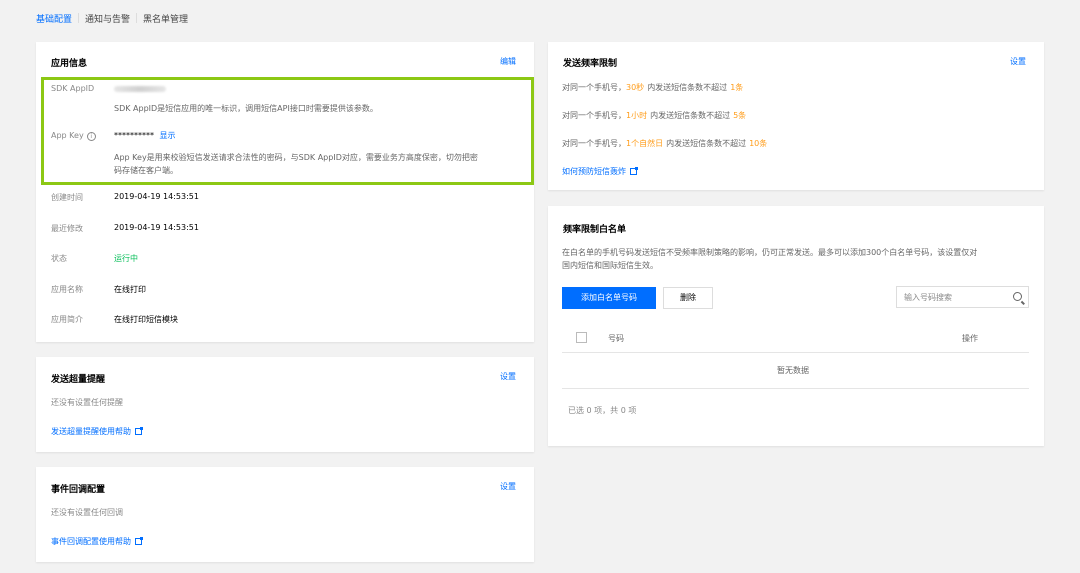 This screenshot has height=573, width=1080. Describe the element at coordinates (928, 297) in the screenshot. I see `search-placeholder: 输入号码搜索` at that location.